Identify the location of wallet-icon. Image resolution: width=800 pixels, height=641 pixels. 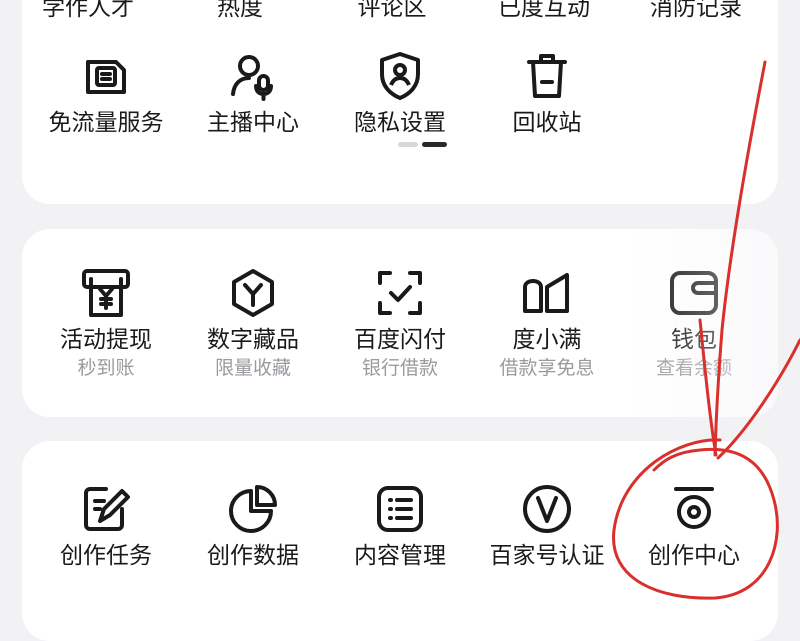
(694, 293).